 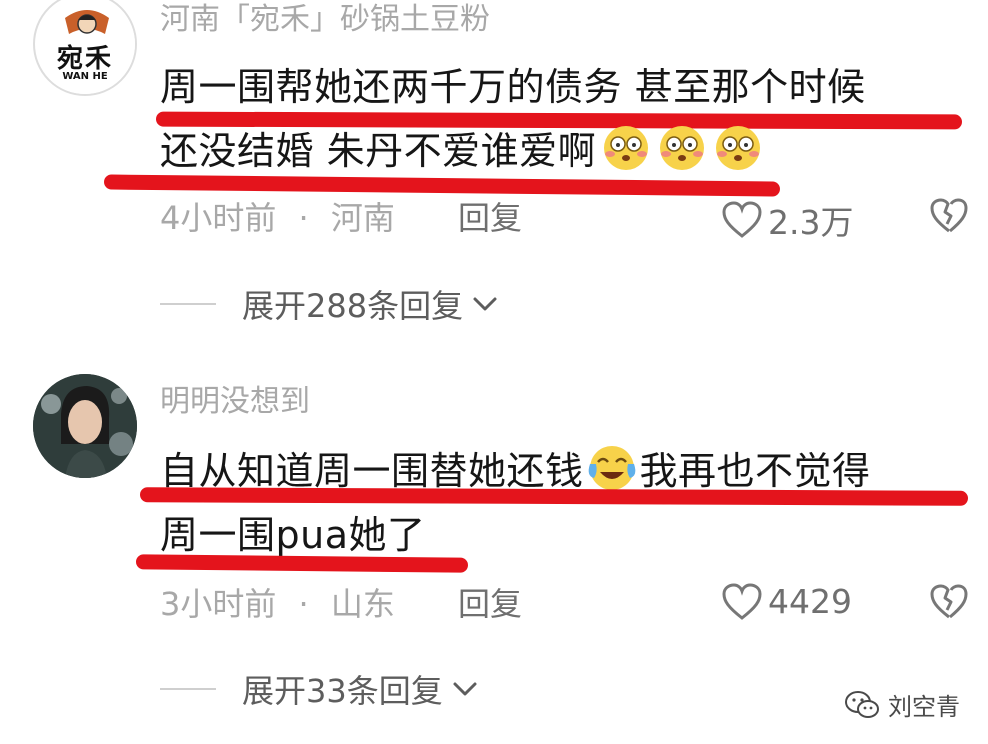 I want to click on comment-meta: 4小时前 · 河南, so click(x=277, y=218).